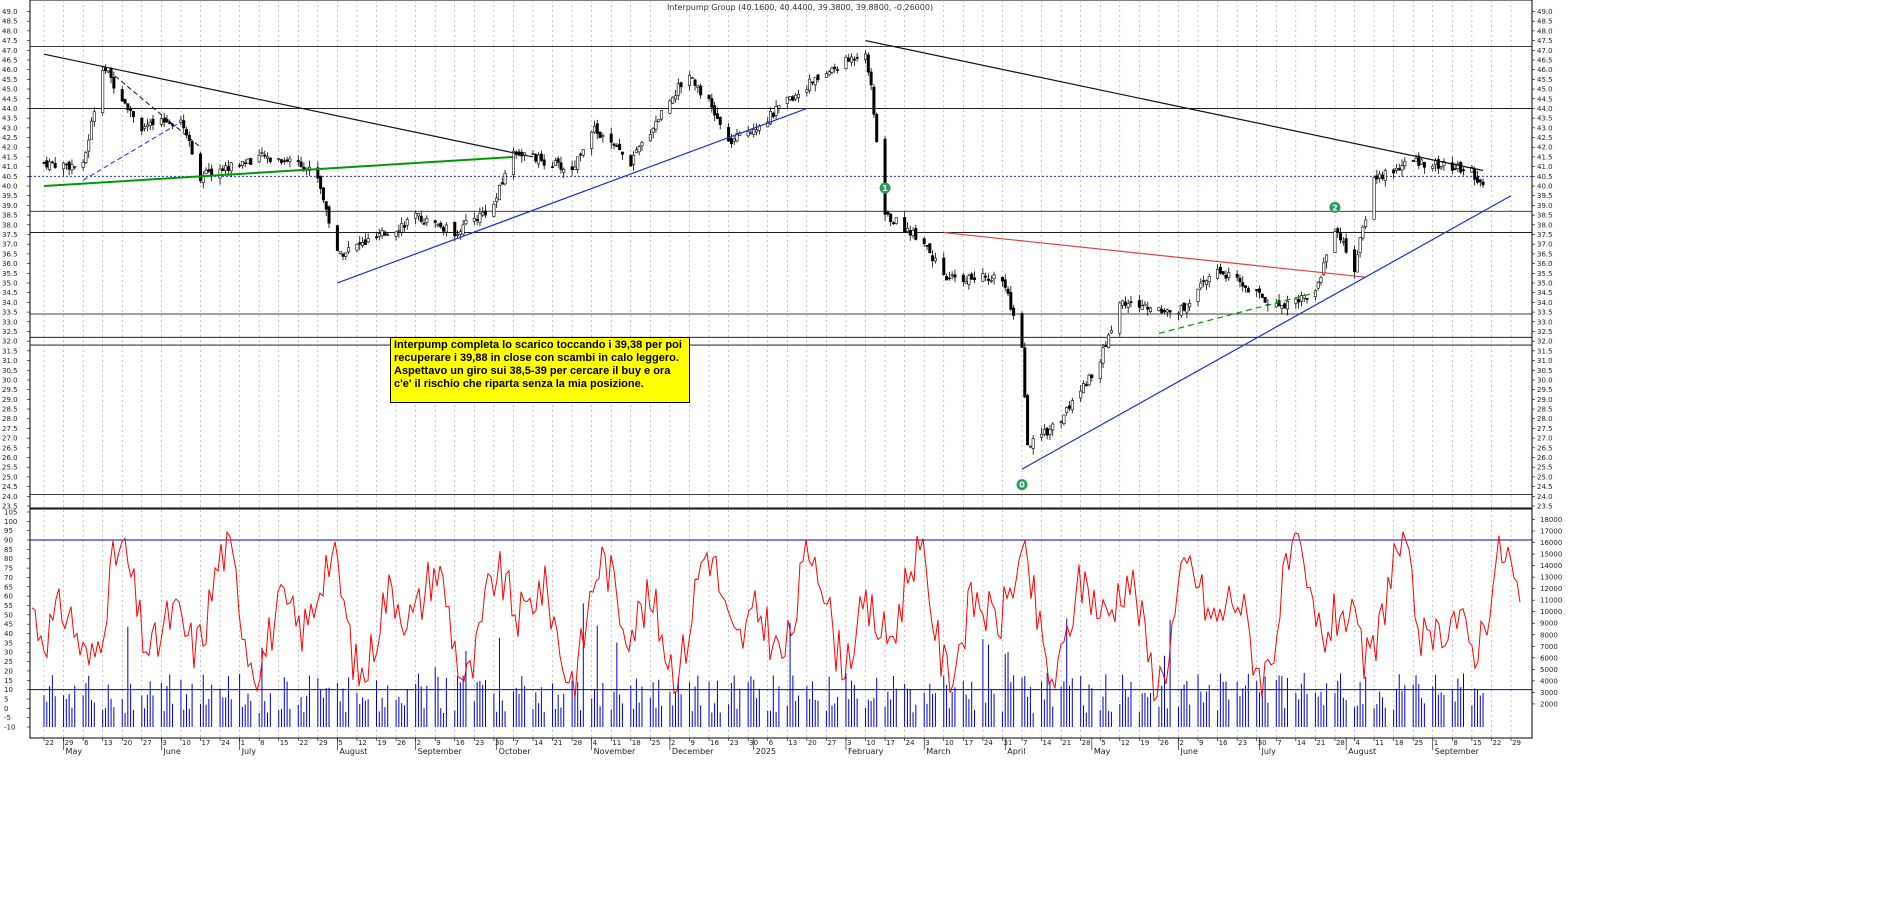 The height and width of the screenshot is (902, 1890). I want to click on right-price-label: 33.0, so click(1545, 322).